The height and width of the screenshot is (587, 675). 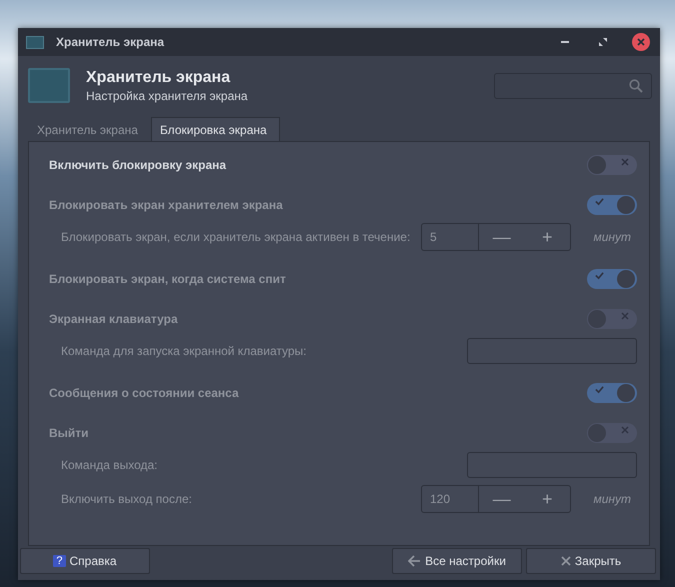 I want to click on tab: Блокировка экрана, so click(x=215, y=129).